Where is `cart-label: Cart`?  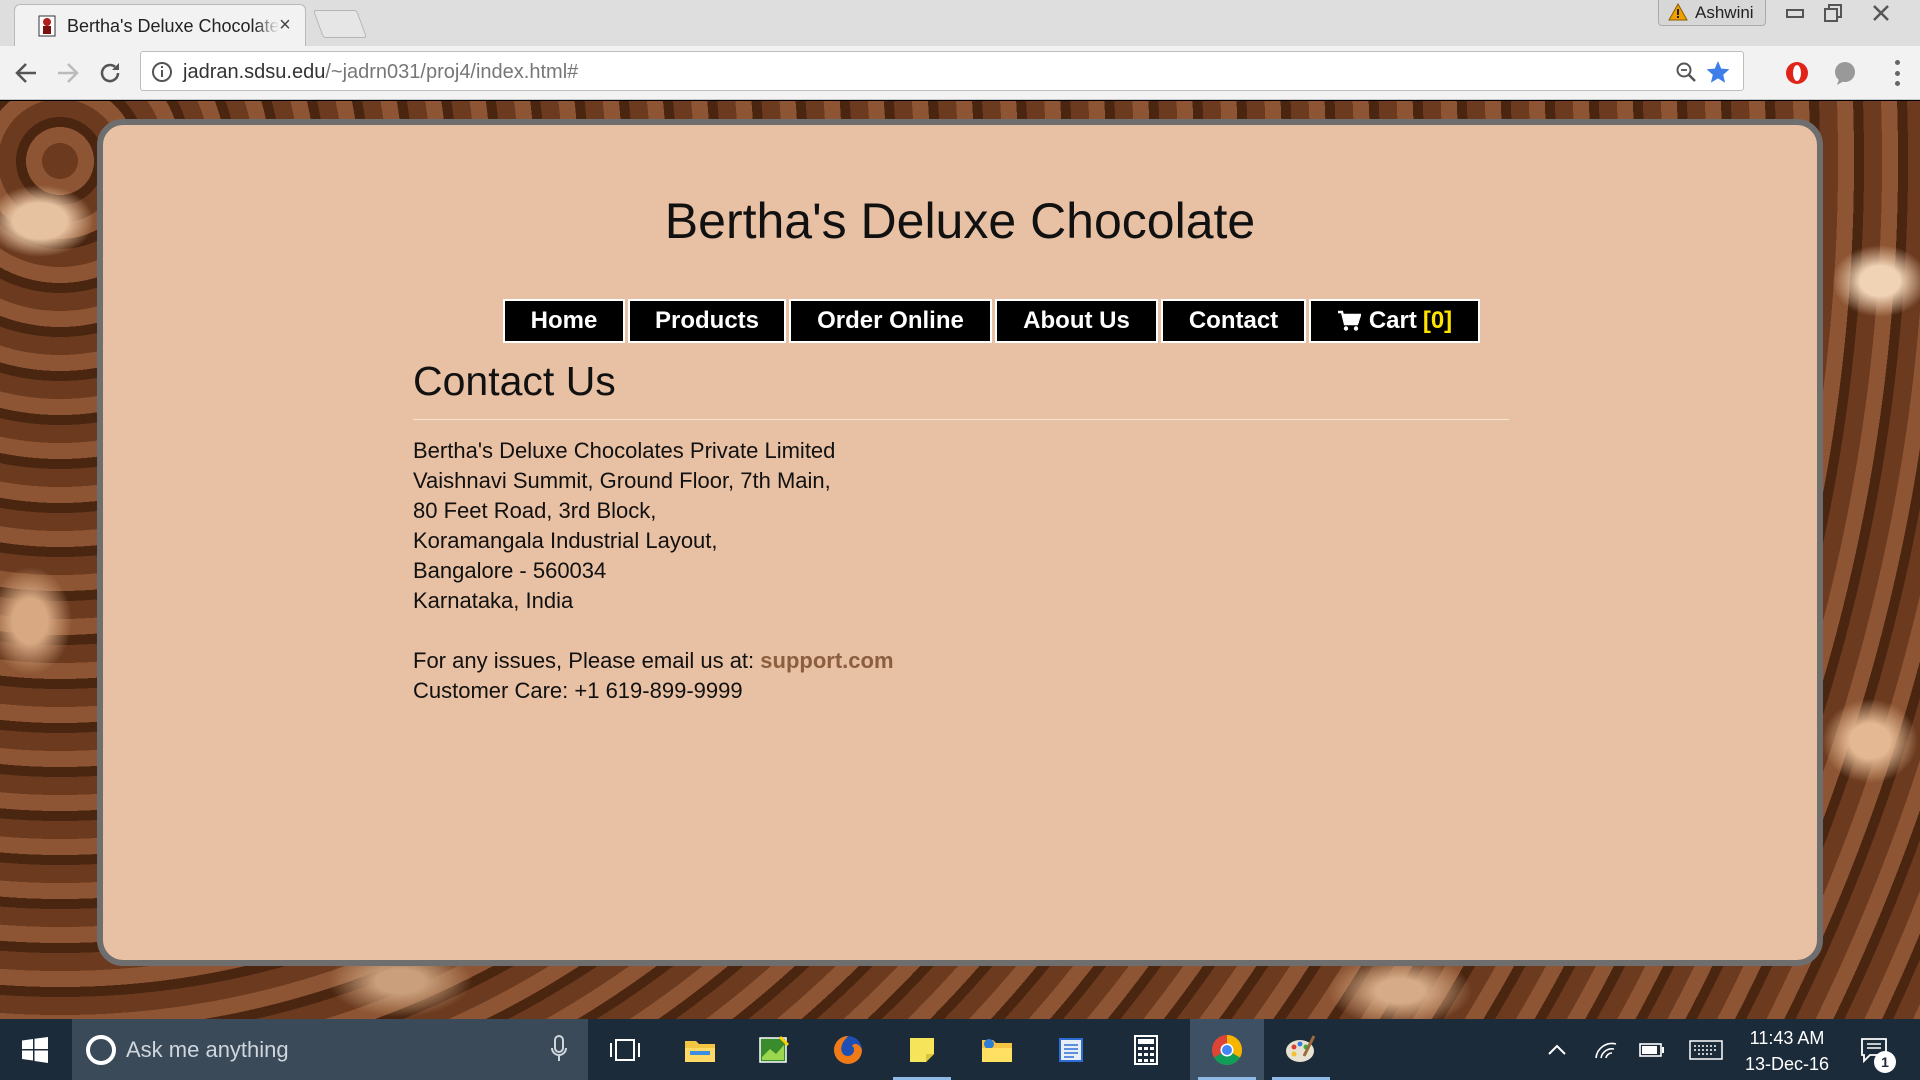 cart-label: Cart is located at coordinates (1392, 320).